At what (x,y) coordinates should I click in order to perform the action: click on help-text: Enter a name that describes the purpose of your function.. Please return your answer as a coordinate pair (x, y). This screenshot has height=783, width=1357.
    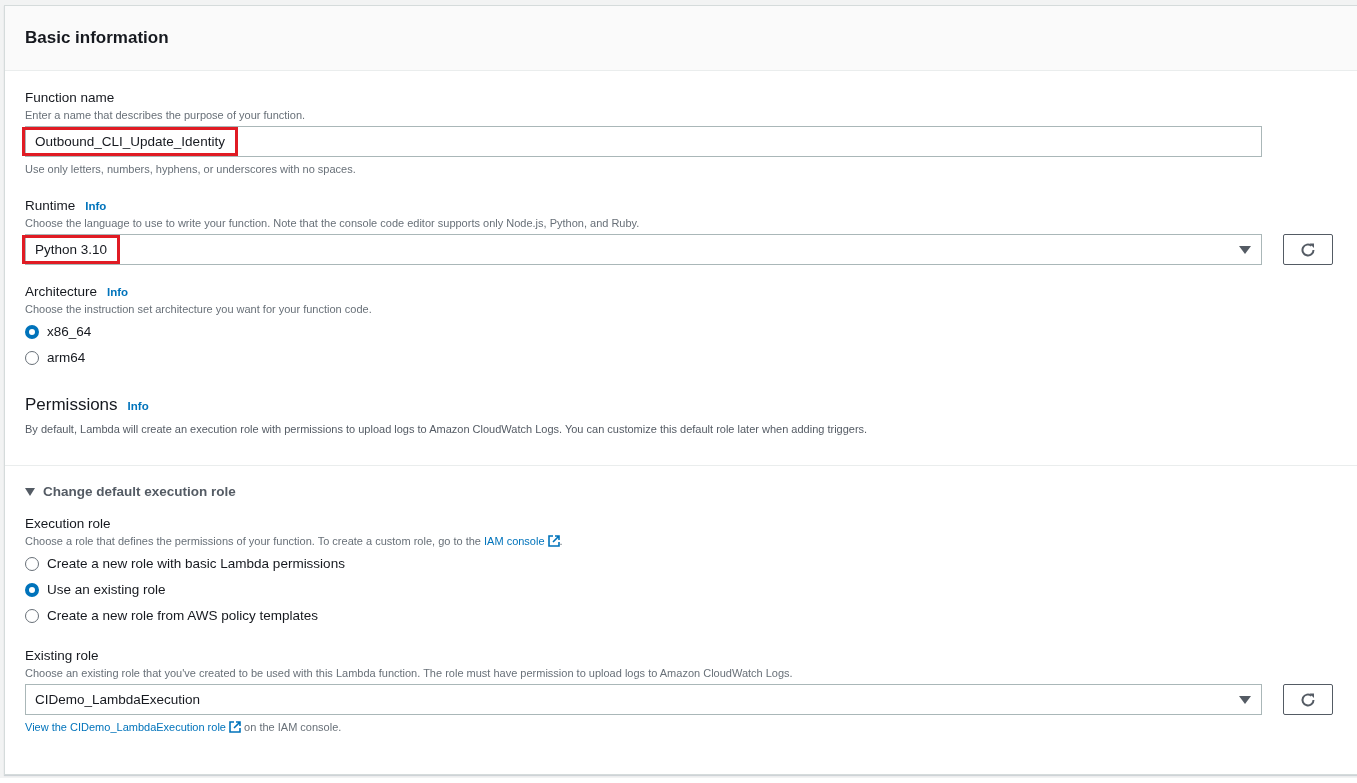
    Looking at the image, I should click on (166, 115).